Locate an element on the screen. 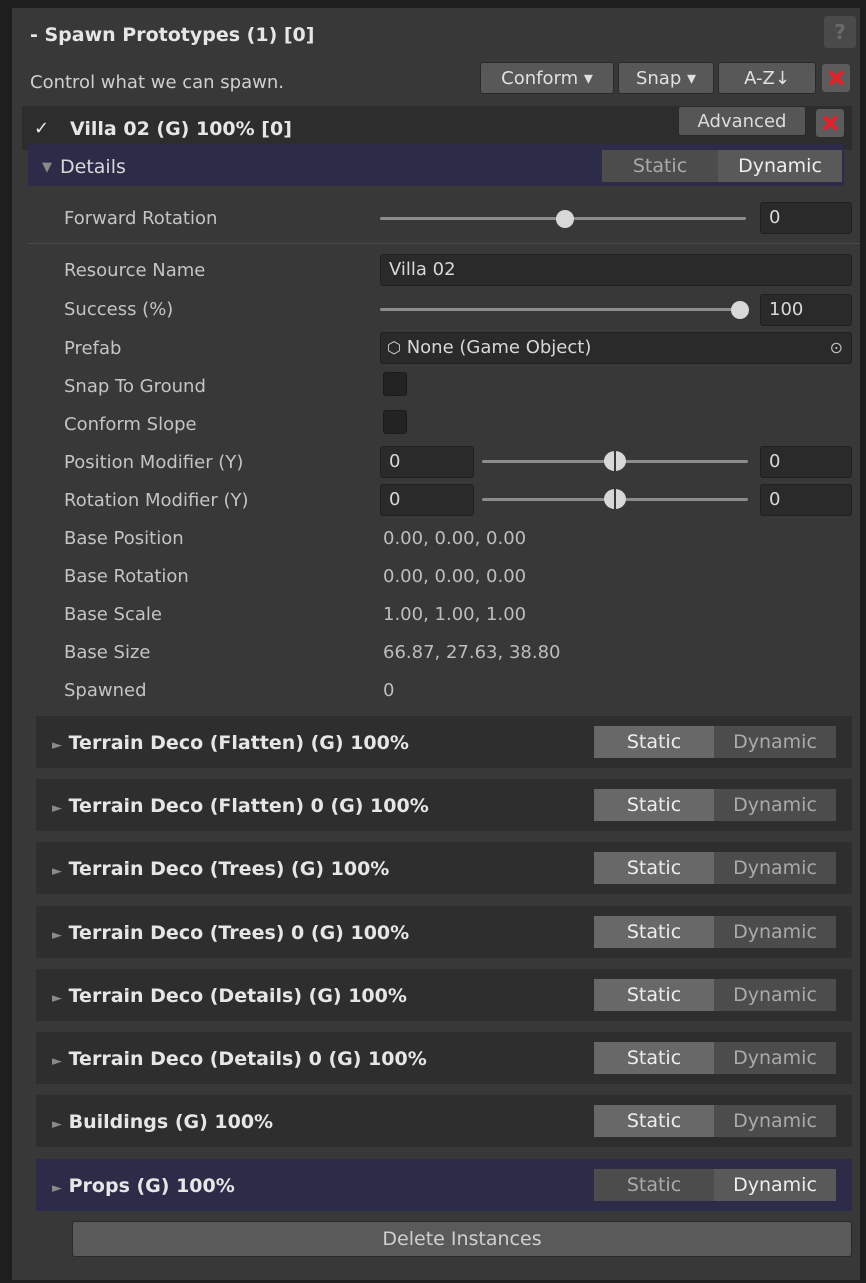 Image resolution: width=866 pixels, height=1283 pixels. rotation-modifier-max-field: 0 is located at coordinates (806, 500).